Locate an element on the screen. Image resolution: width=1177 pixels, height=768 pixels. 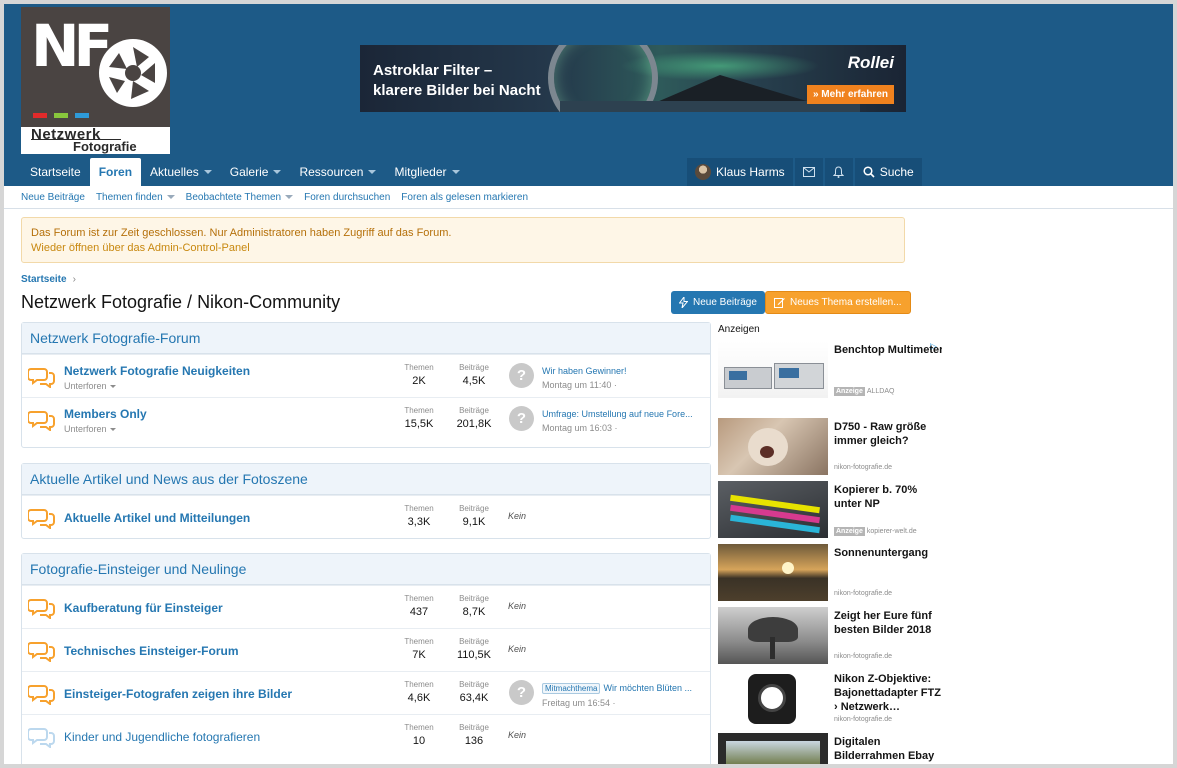
subnav-search-forums: Foren durchsuchen is located at coordinates (347, 197).